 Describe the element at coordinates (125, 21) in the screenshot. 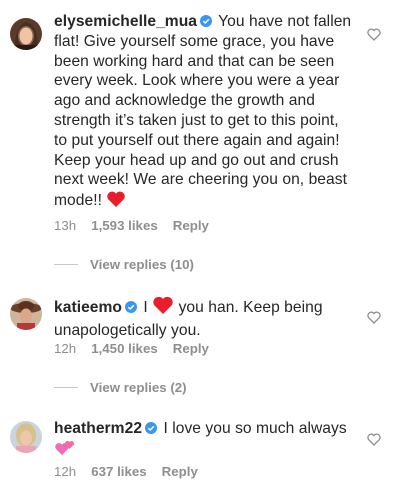

I see `comment-username: elysemichelle_mua` at that location.